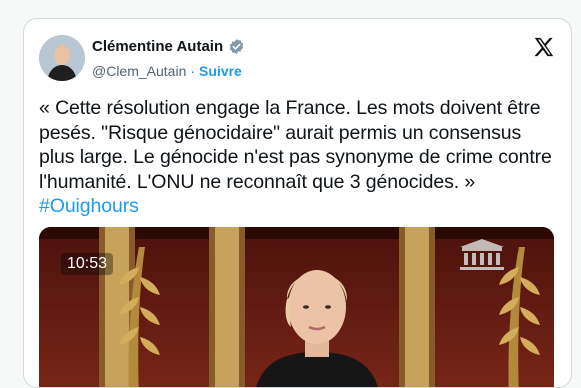  I want to click on avatar-image, so click(62, 58).